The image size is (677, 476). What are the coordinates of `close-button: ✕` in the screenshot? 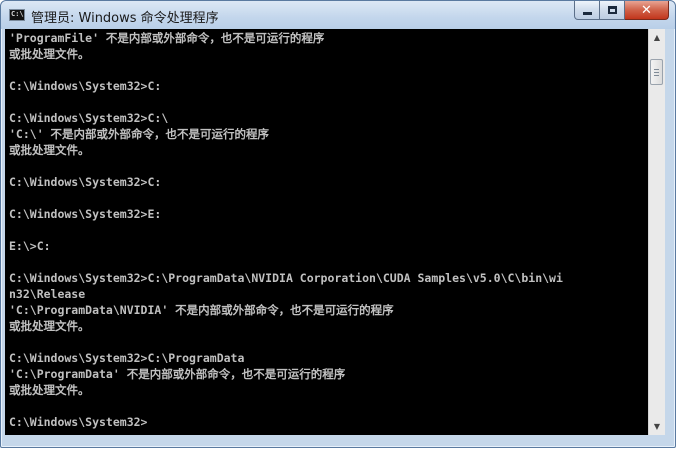 It's located at (647, 10).